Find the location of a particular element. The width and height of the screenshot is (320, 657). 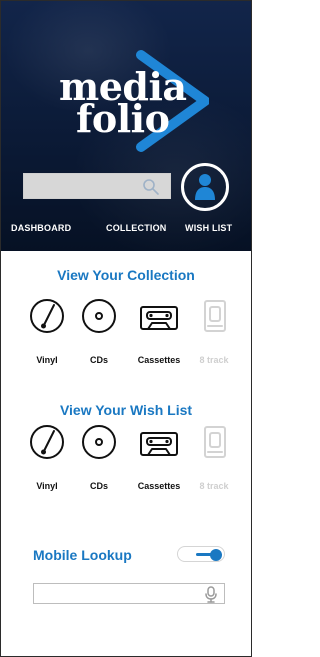

mobile-lookup-field is located at coordinates (129, 593).